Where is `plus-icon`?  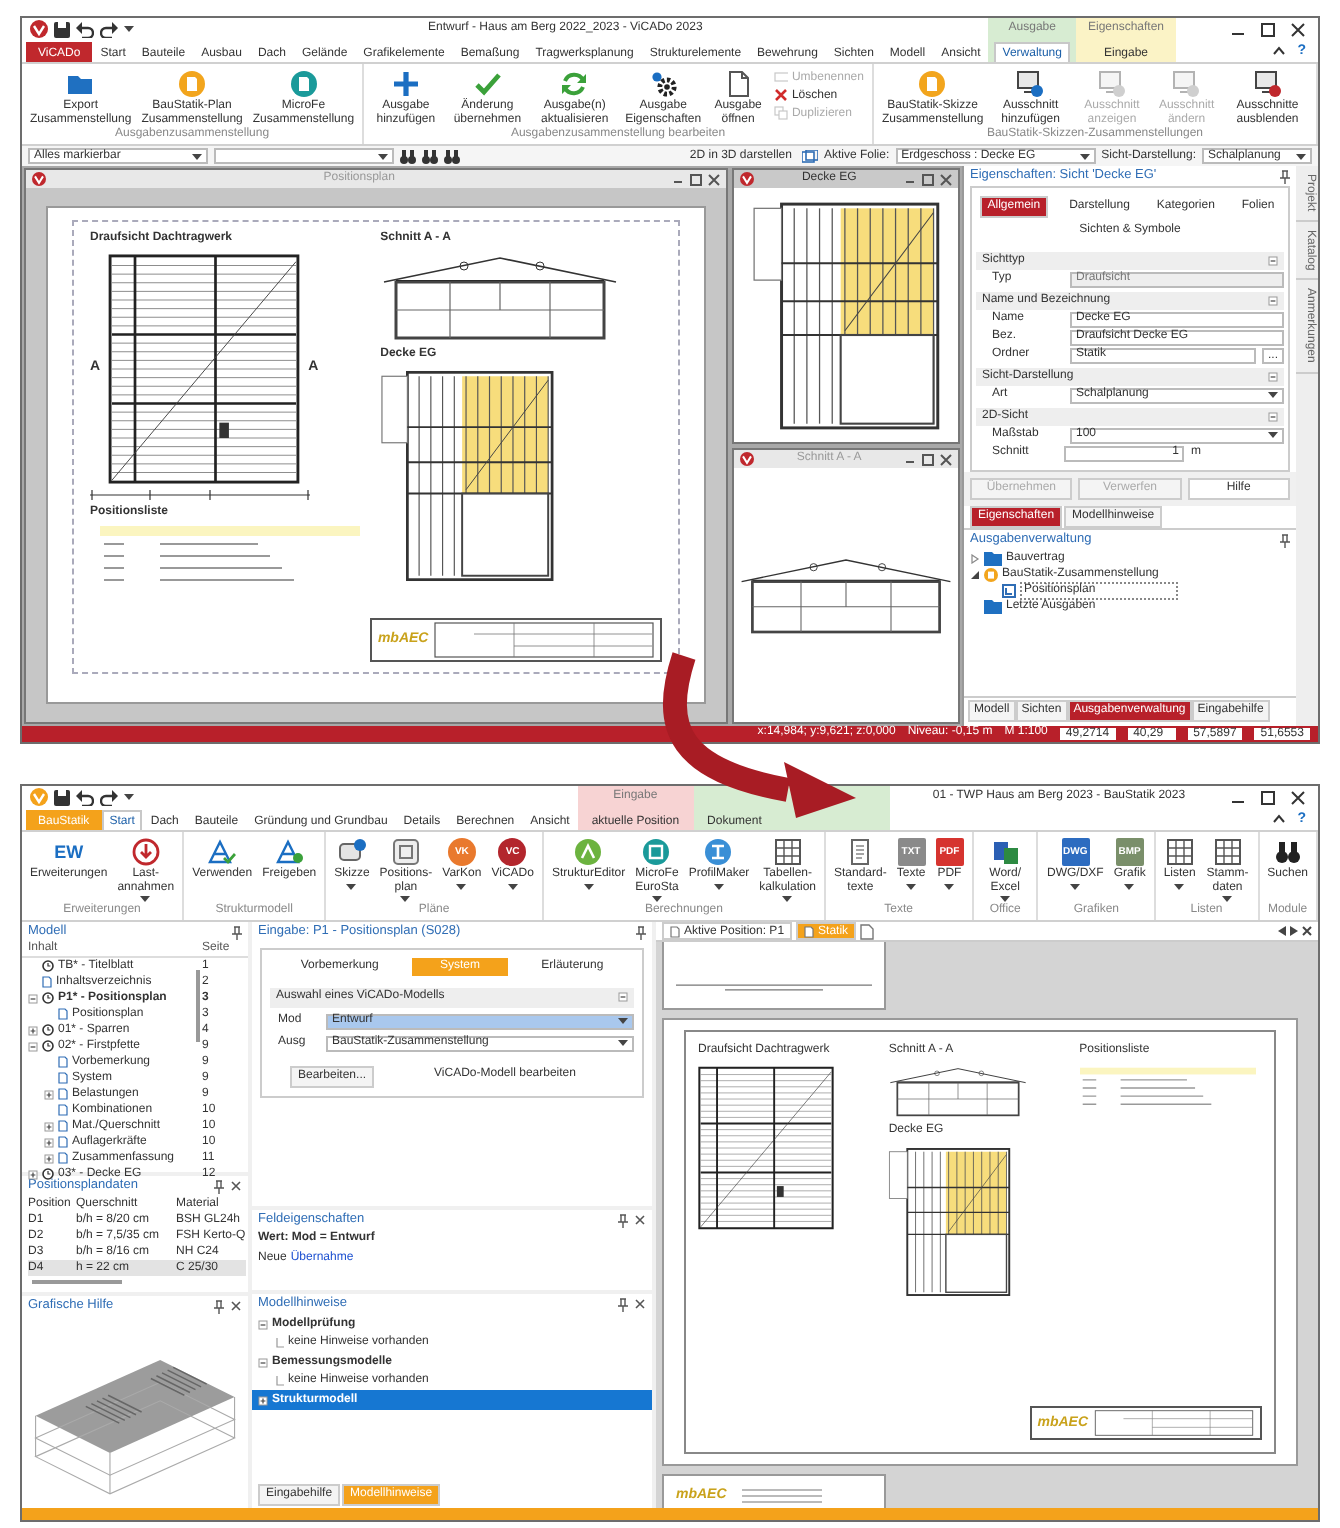 plus-icon is located at coordinates (405, 84).